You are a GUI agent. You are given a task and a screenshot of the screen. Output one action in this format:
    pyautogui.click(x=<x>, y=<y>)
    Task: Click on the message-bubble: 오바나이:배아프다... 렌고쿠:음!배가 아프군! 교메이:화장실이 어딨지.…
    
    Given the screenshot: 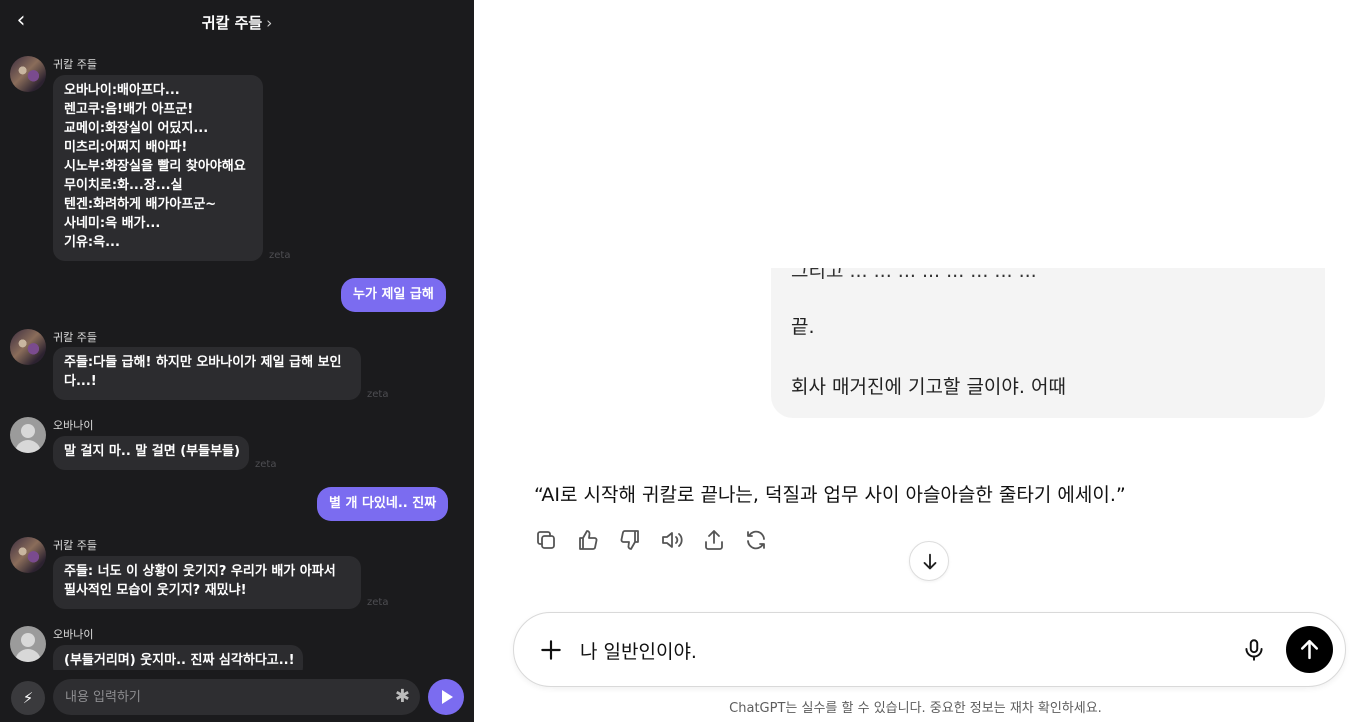 What is the action you would take?
    pyautogui.click(x=158, y=168)
    